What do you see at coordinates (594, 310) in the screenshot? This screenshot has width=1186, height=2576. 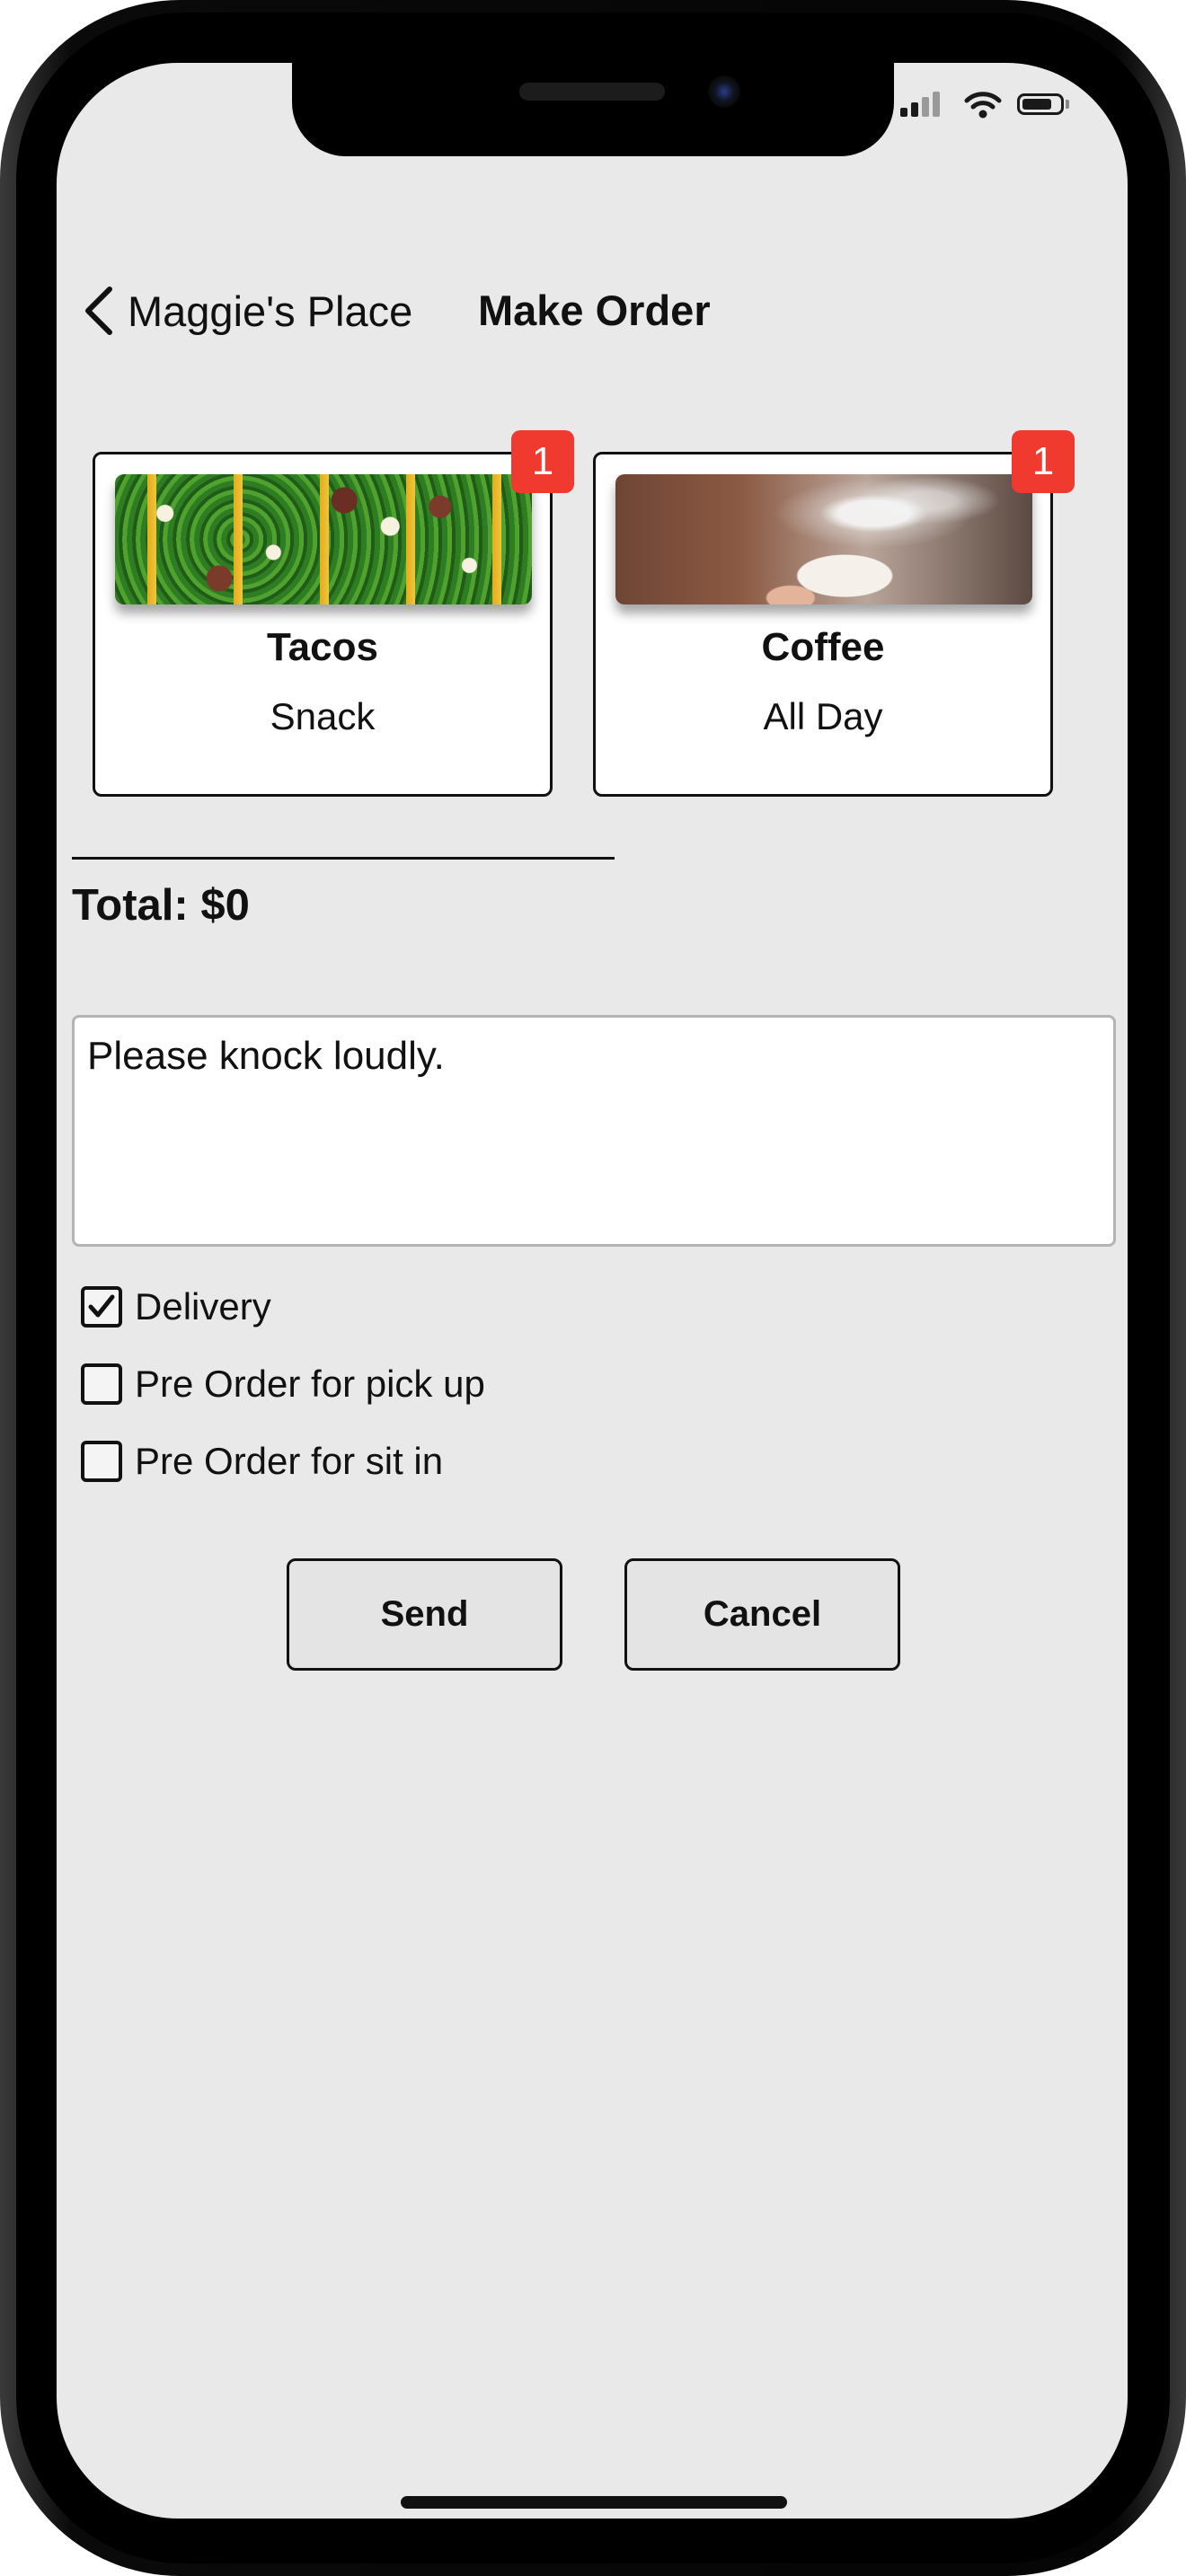 I see `page-title: Make Order` at bounding box center [594, 310].